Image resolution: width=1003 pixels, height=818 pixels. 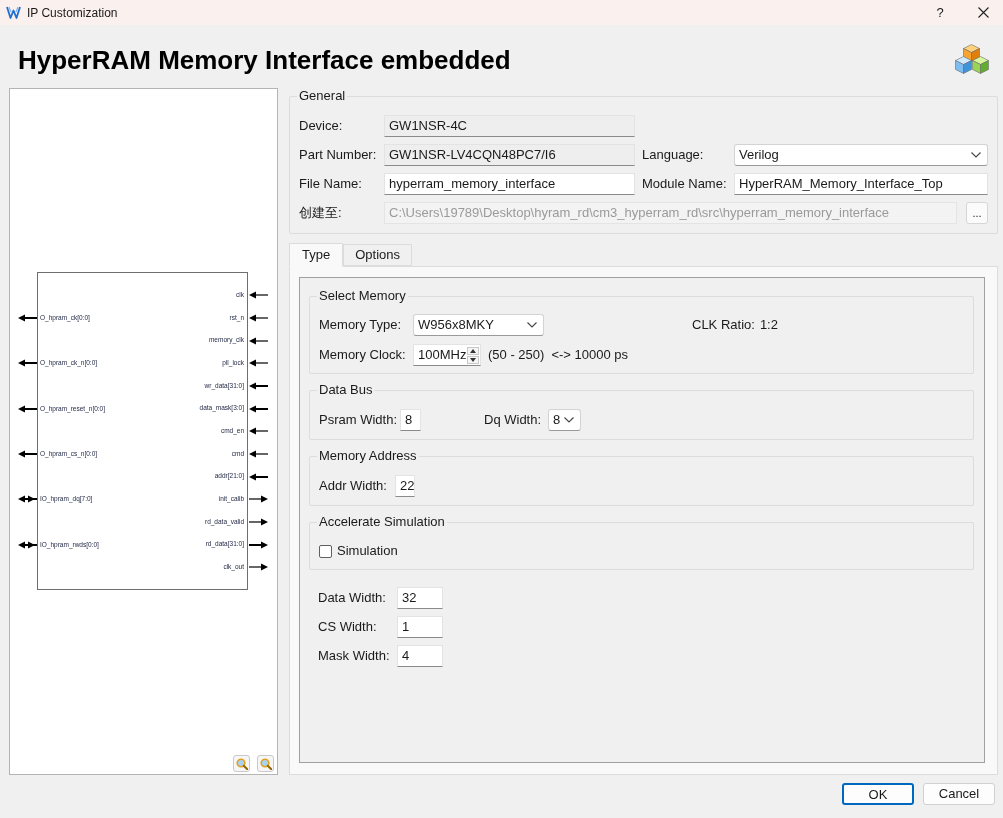 I want to click on caret-up-icon, so click(x=473, y=350).